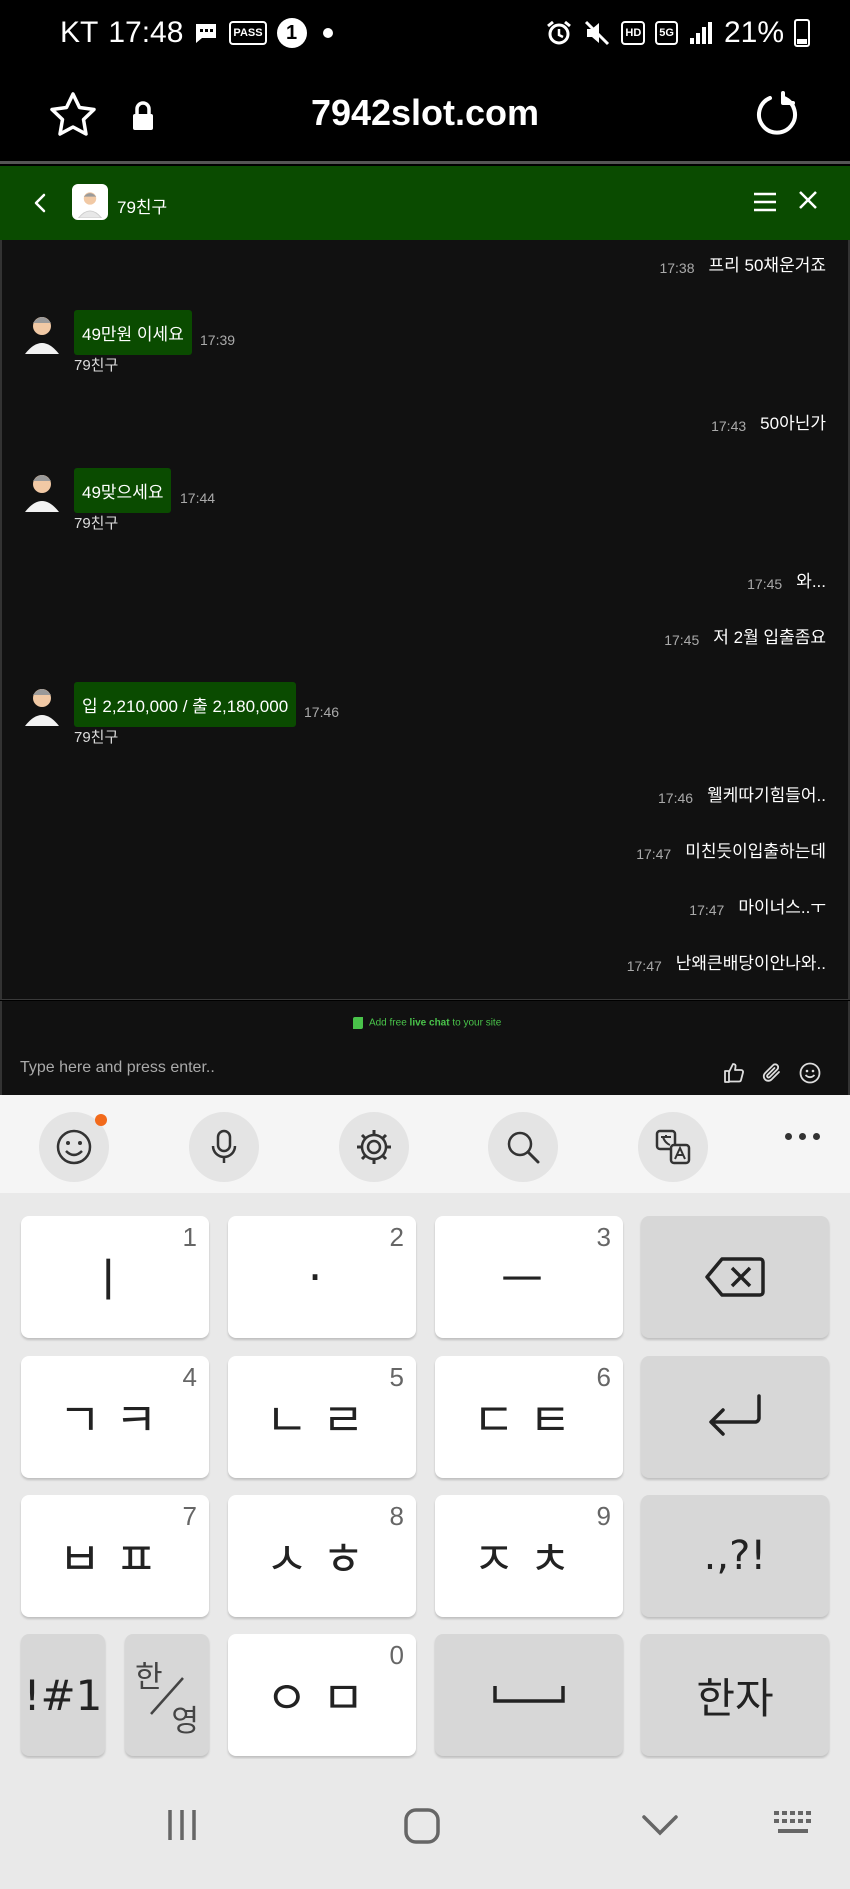 The height and width of the screenshot is (1889, 850). I want to click on key-giyeok: ㄱㅋ 4, so click(115, 1417).